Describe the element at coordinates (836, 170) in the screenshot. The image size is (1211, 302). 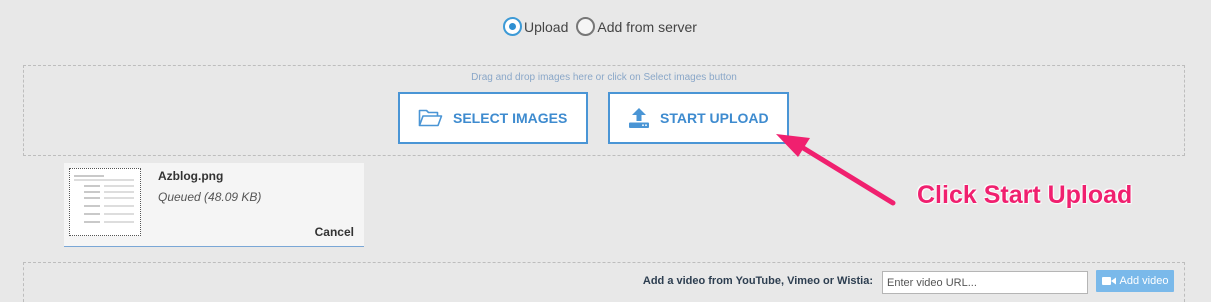
I see `annotation-arrow-icon` at that location.